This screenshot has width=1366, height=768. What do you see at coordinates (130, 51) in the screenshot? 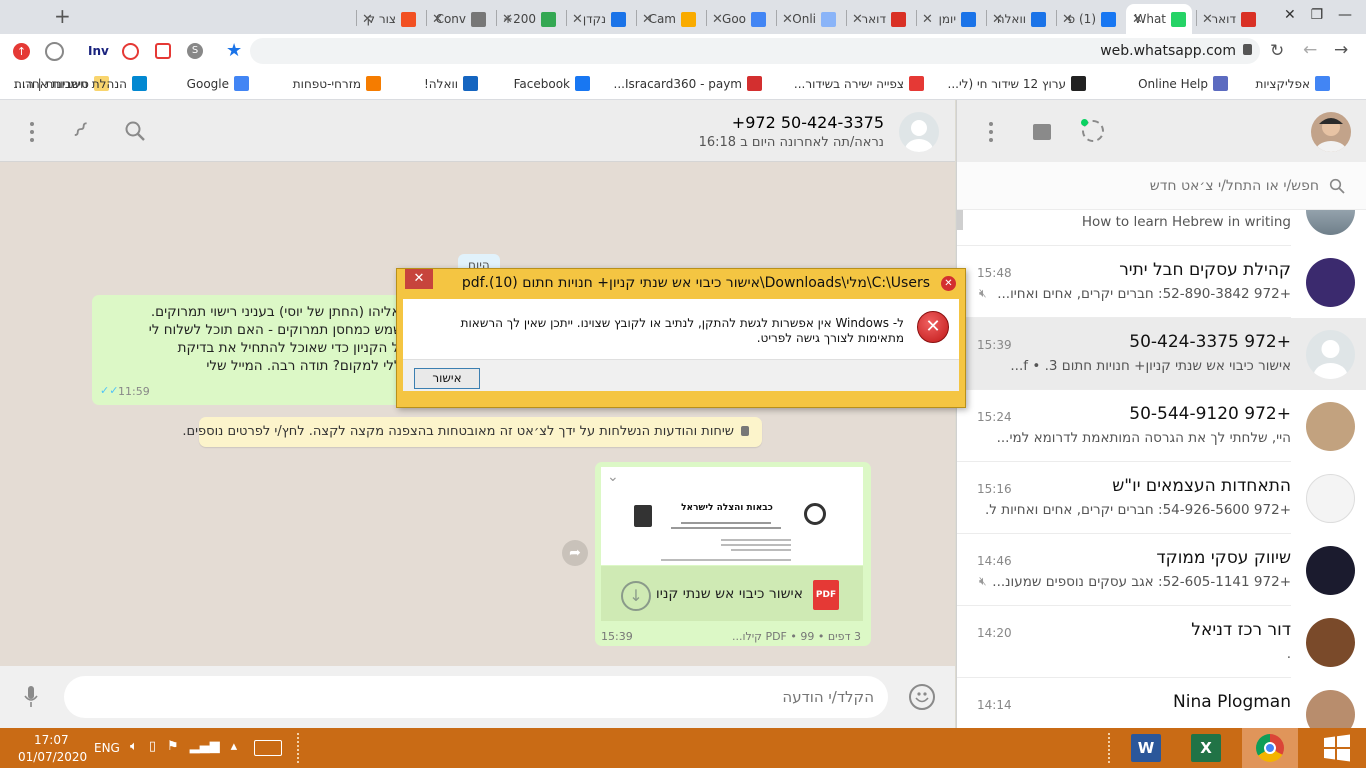
I see `lastpass-icon` at bounding box center [130, 51].